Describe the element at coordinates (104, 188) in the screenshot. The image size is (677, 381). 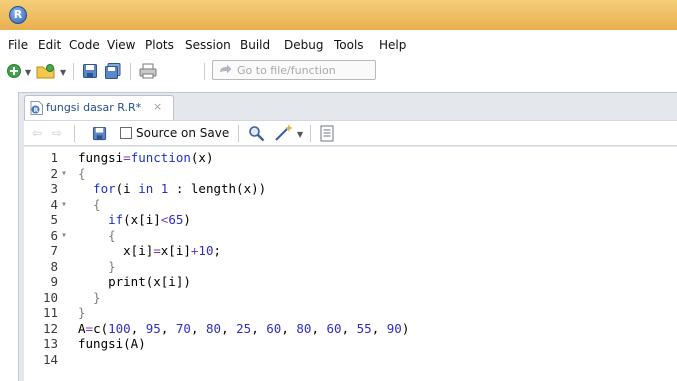
I see `code-token: for` at that location.